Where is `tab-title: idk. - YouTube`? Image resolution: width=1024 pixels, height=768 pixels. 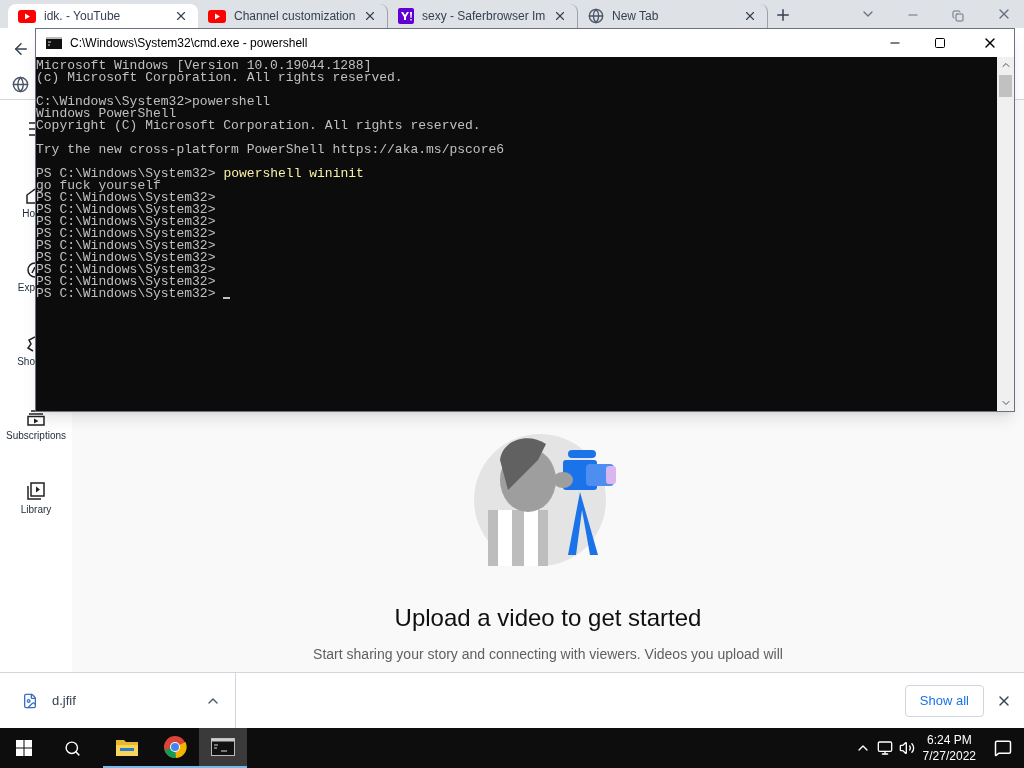
tab-title: idk. - YouTube is located at coordinates (83, 16).